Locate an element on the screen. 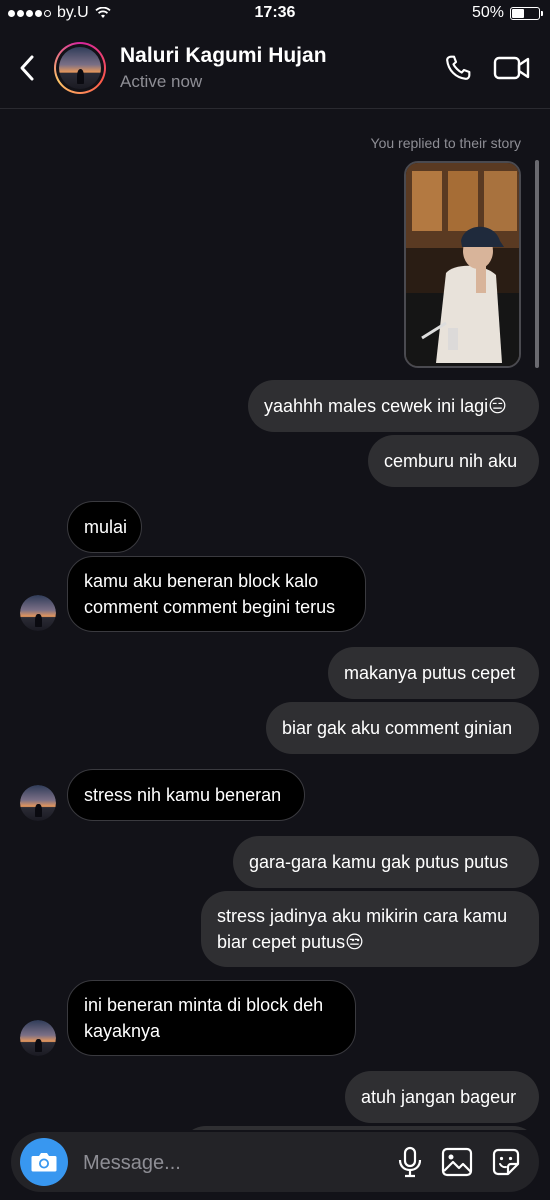 The width and height of the screenshot is (550, 1200). camera-button is located at coordinates (44, 1162).